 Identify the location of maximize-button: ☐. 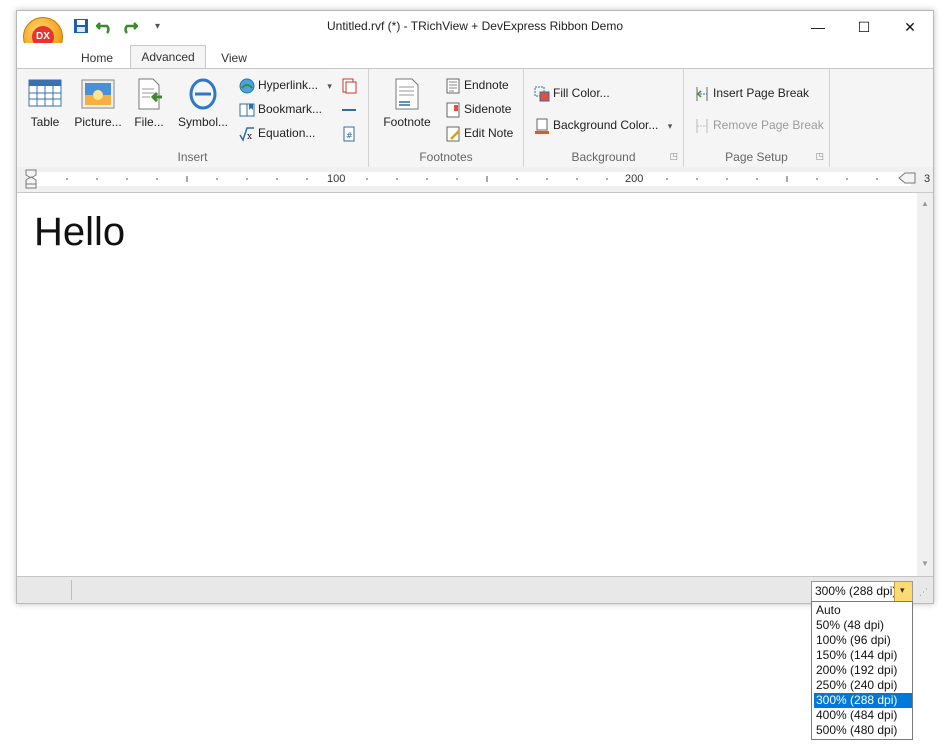
(864, 27).